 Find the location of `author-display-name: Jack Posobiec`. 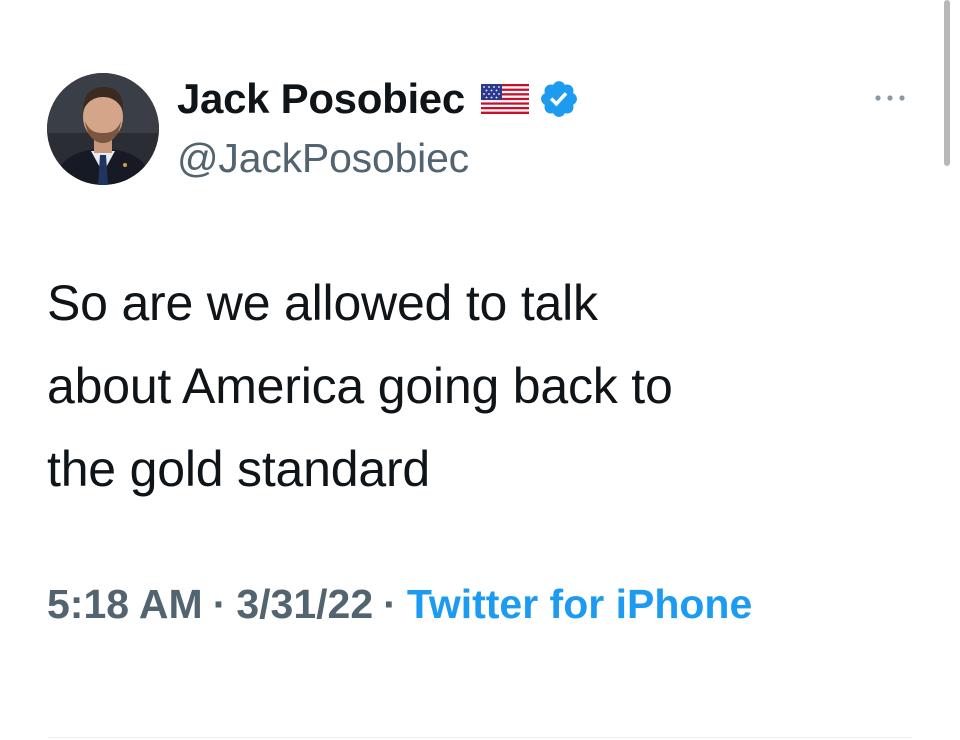

author-display-name: Jack Posobiec is located at coordinates (321, 99).